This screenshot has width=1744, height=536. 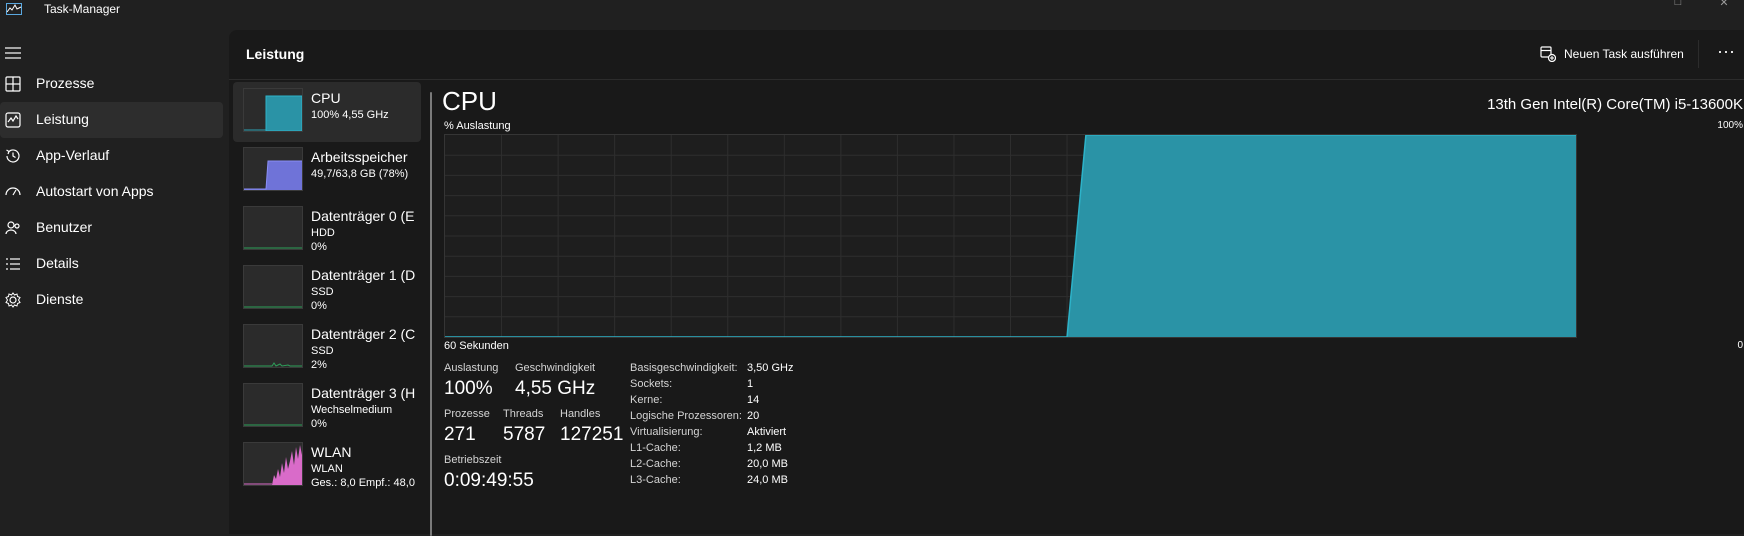 What do you see at coordinates (1615, 104) in the screenshot?
I see `cpu-model: 13th Gen Intel(R) Core(TM) i5-13600K` at bounding box center [1615, 104].